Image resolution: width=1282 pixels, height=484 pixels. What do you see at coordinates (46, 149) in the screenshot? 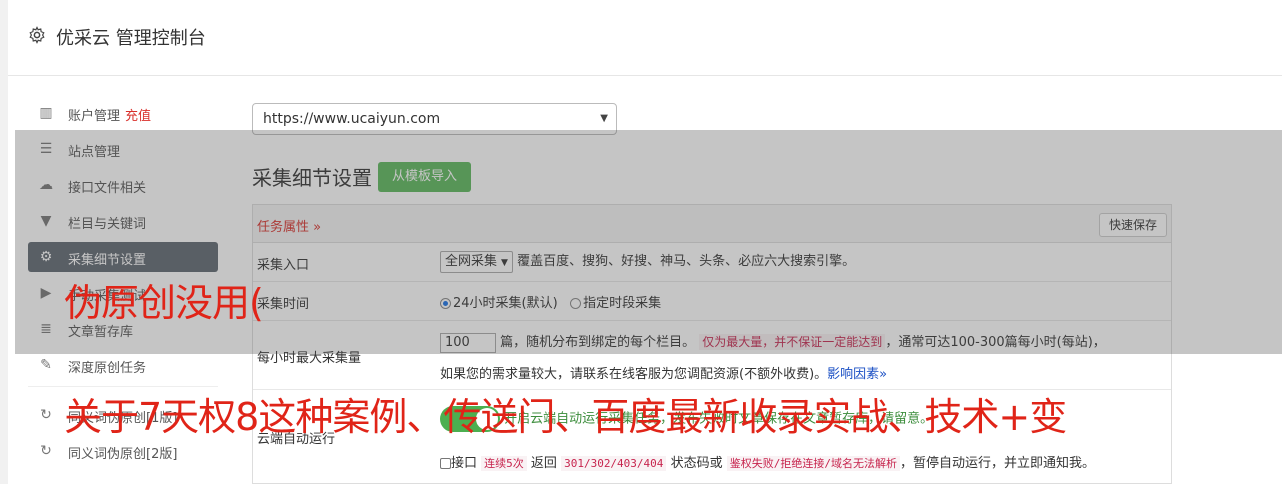
I see `server-icon: ☰` at bounding box center [46, 149].